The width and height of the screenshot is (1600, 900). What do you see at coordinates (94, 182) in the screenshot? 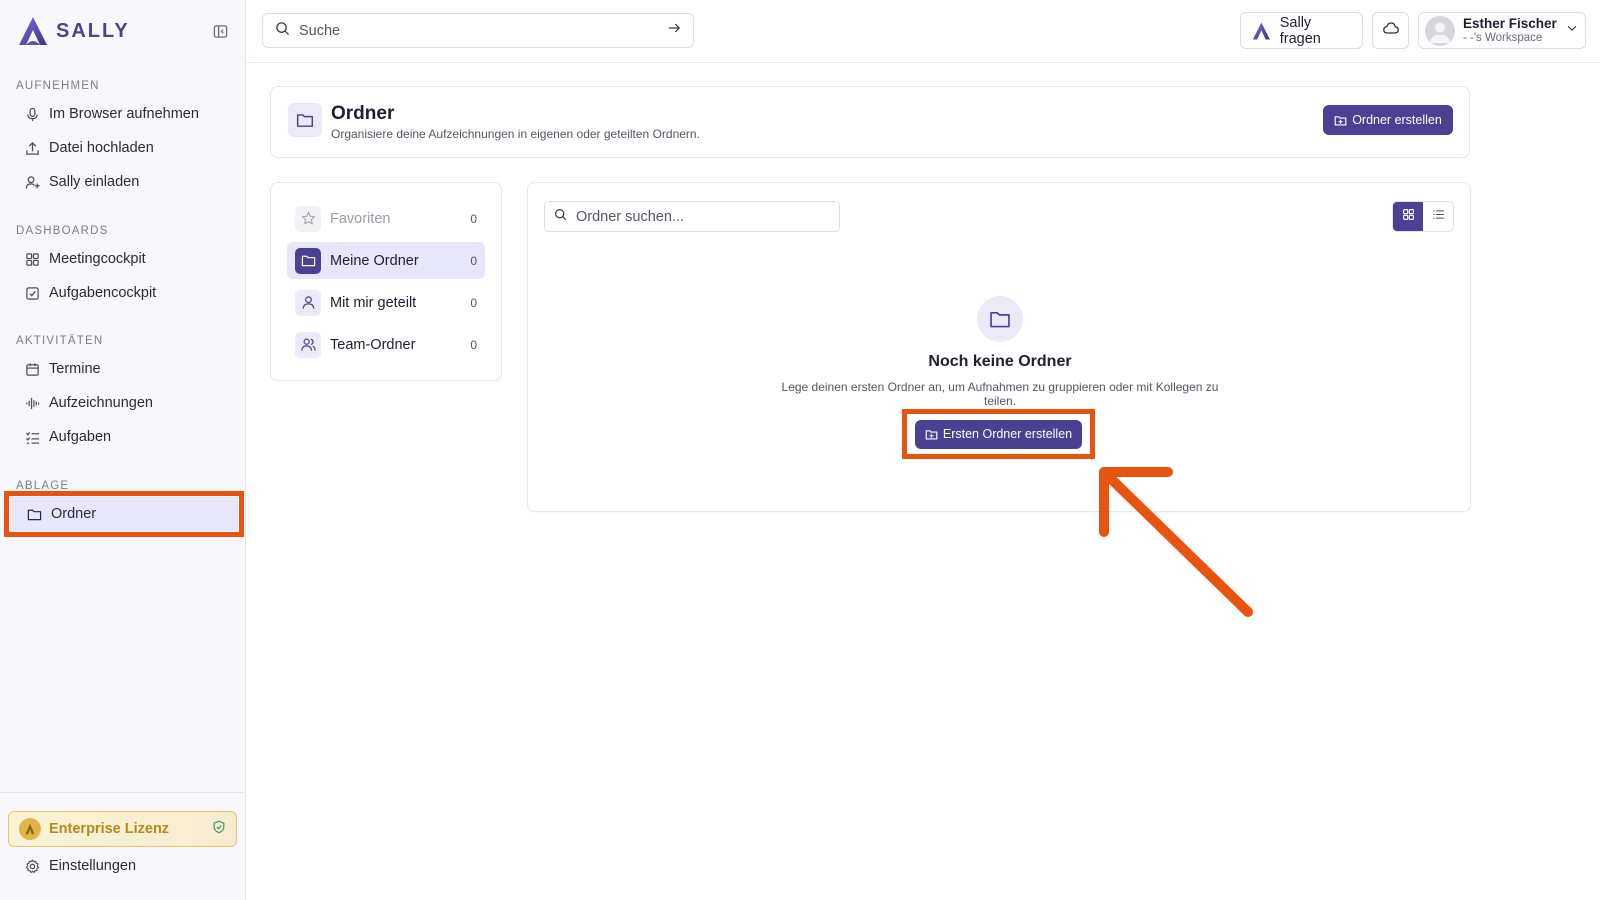
I see `sidebar-item-label: Sally einladen` at bounding box center [94, 182].